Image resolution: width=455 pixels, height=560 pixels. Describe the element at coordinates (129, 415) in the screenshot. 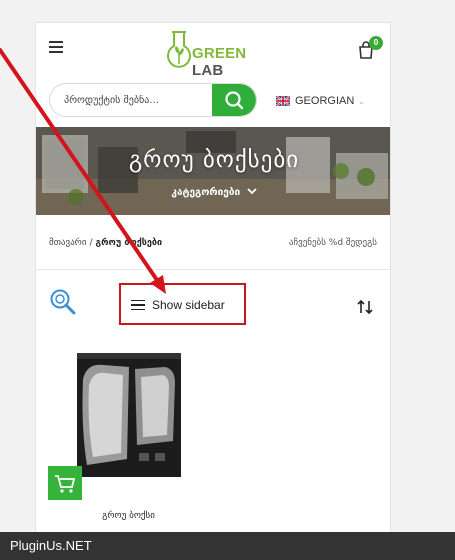

I see `product-image` at that location.